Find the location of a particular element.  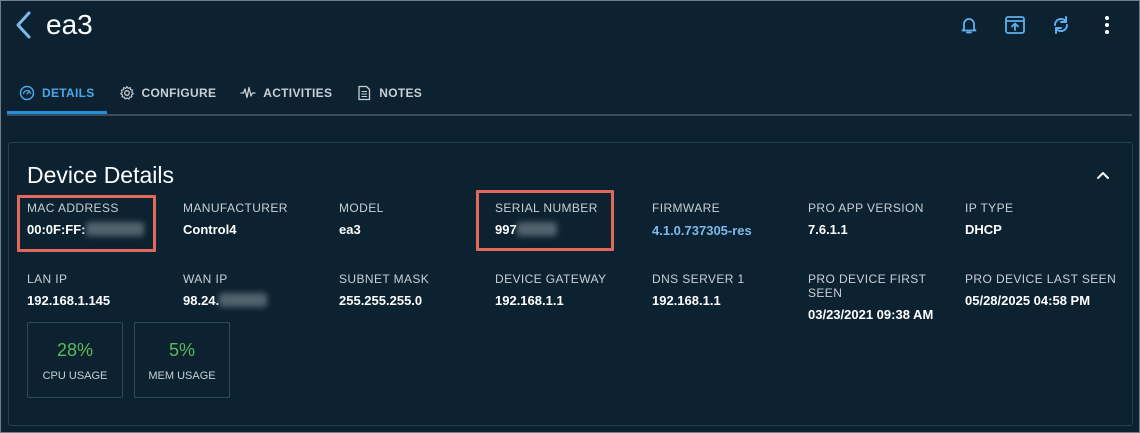

tab-bar: DETAILS CONFIGURE ACTIVITIES NOTES is located at coordinates (220, 94).